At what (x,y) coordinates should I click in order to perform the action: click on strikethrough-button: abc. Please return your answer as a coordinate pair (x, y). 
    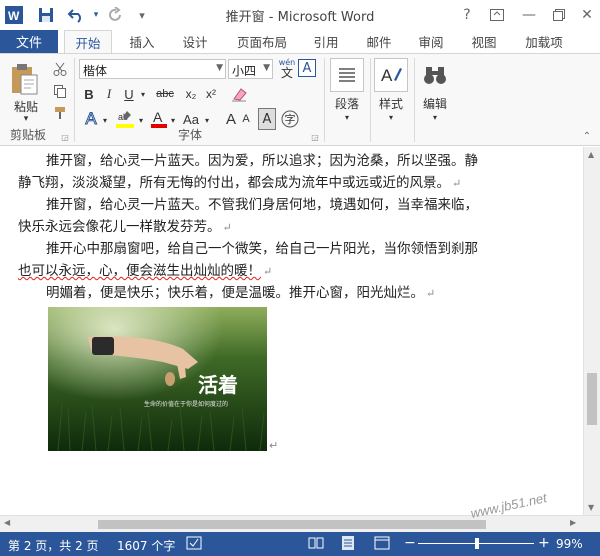
    Looking at the image, I should click on (165, 94).